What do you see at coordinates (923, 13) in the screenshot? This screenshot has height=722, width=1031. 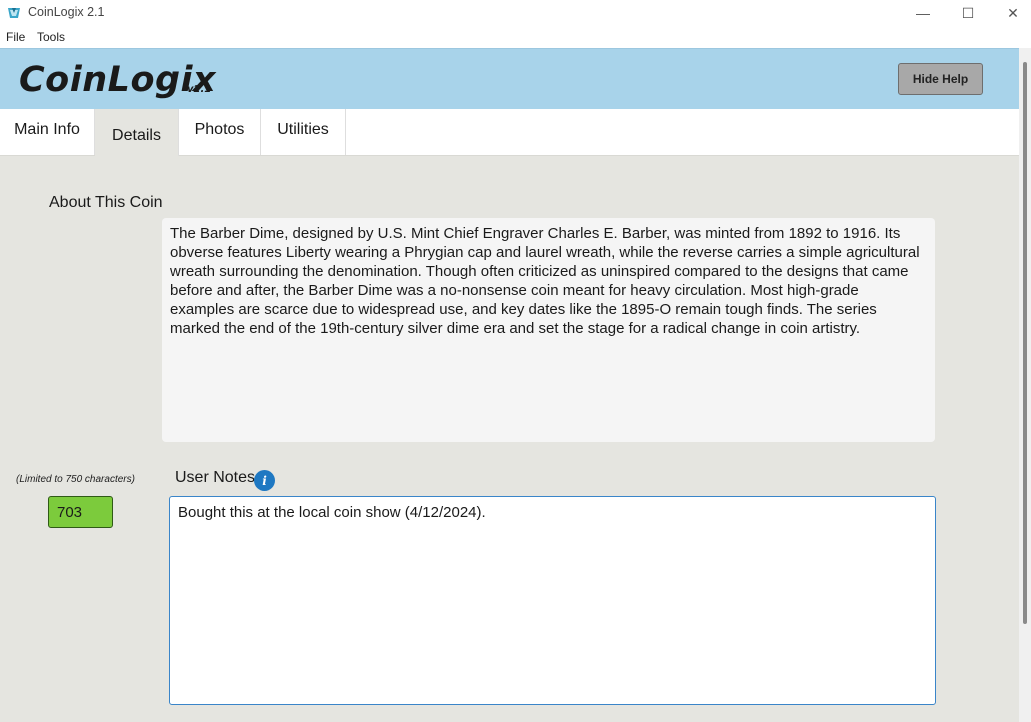 I see `minimize-button: —` at bounding box center [923, 13].